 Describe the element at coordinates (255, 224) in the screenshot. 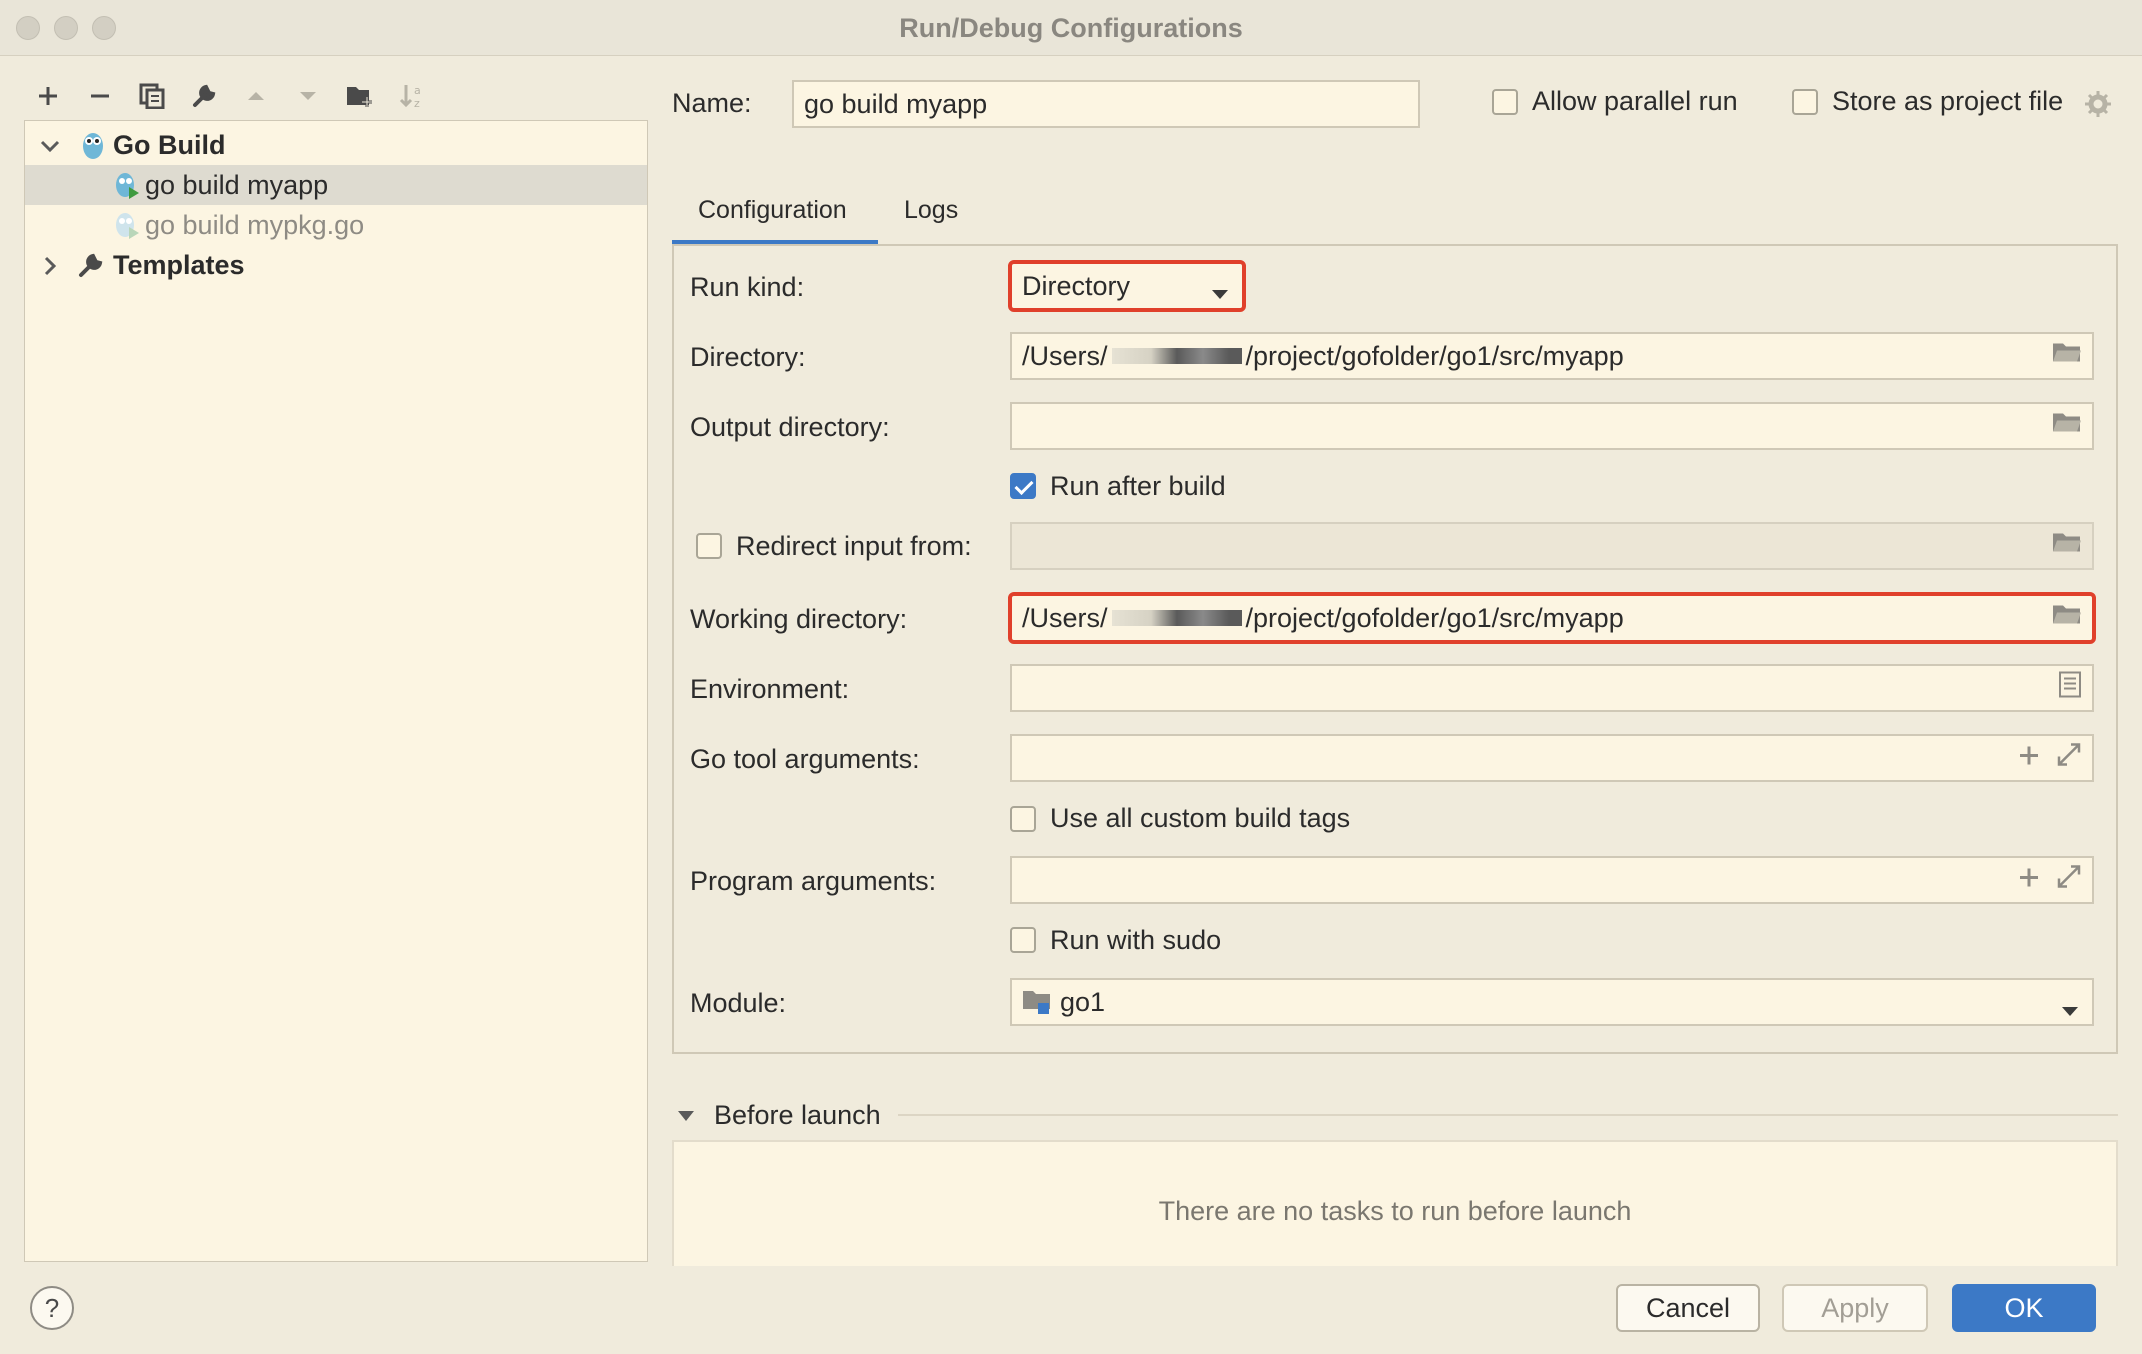

I see `tree-item-label: go build mypkg.go` at that location.